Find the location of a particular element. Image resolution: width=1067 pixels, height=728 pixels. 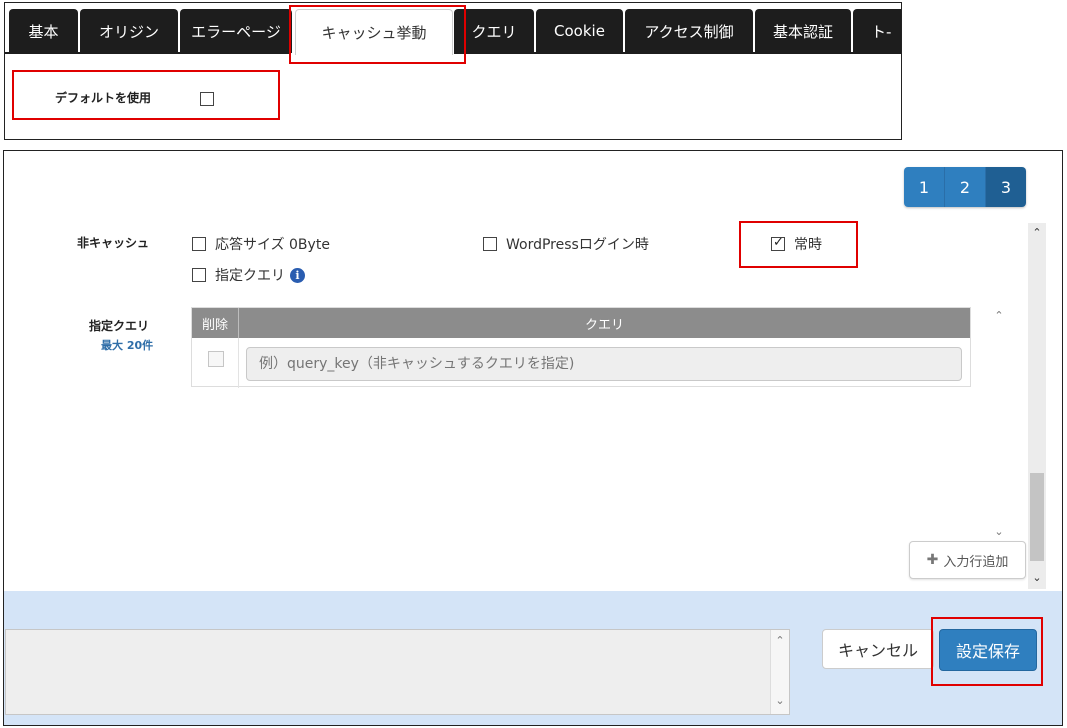

tab-basic-auth: 基本認証 is located at coordinates (803, 31).